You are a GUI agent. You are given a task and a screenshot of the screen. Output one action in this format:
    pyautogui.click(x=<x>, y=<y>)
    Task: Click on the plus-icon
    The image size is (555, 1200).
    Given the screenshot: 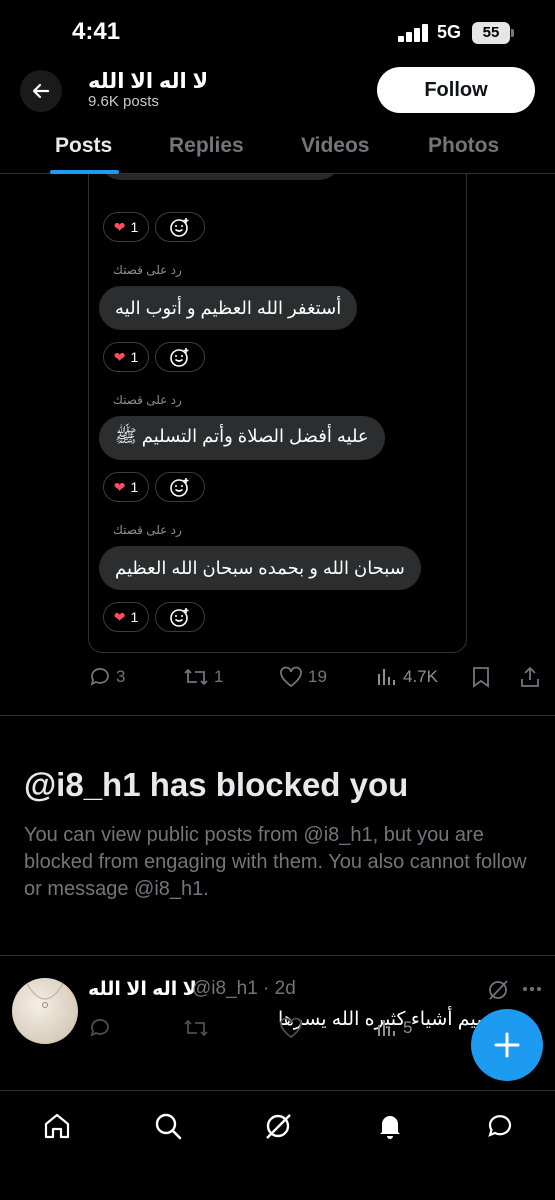 What is the action you would take?
    pyautogui.click(x=507, y=1045)
    